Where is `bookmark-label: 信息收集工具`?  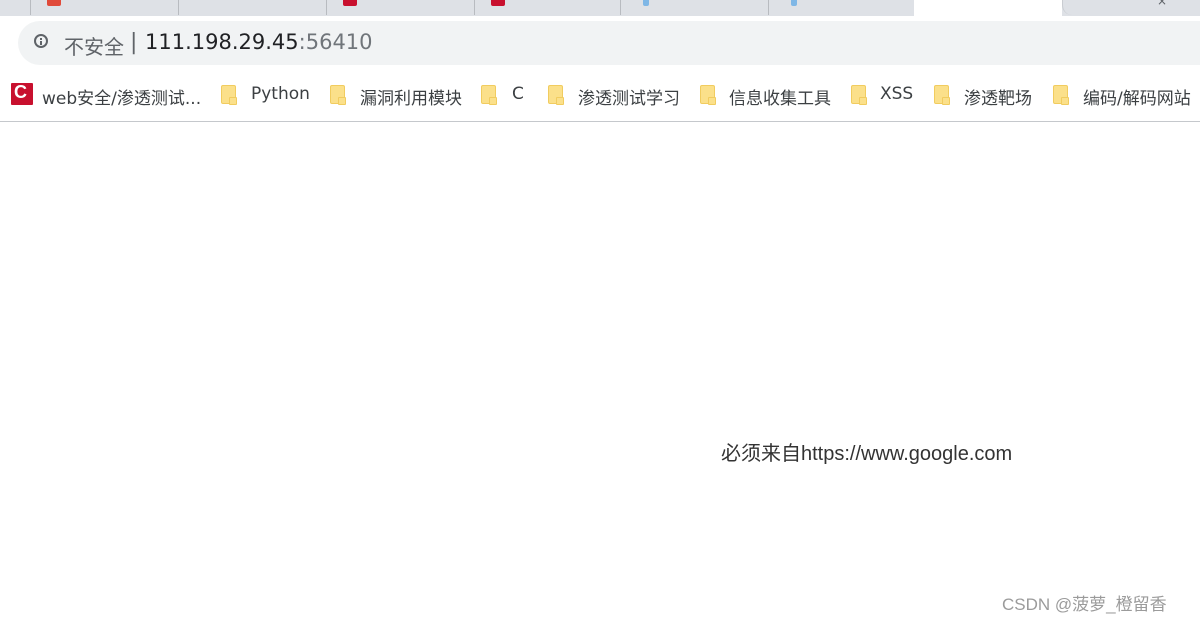
bookmark-label: 信息收集工具 is located at coordinates (780, 99).